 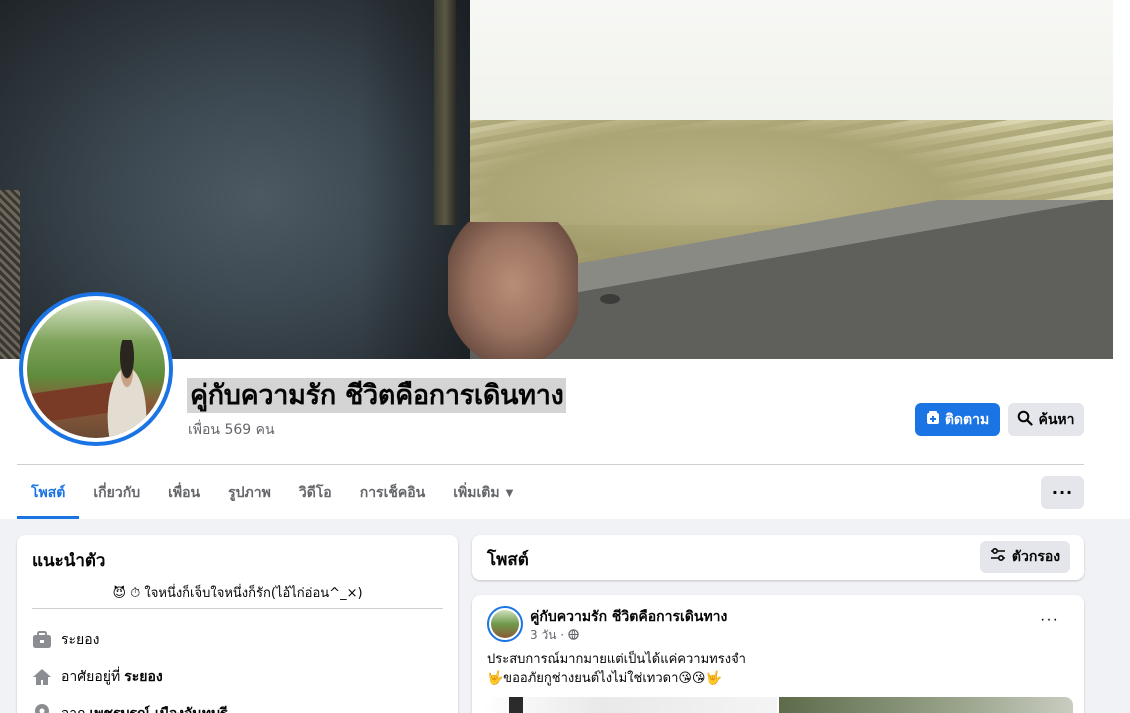 What do you see at coordinates (1025, 420) in the screenshot?
I see `search-icon` at bounding box center [1025, 420].